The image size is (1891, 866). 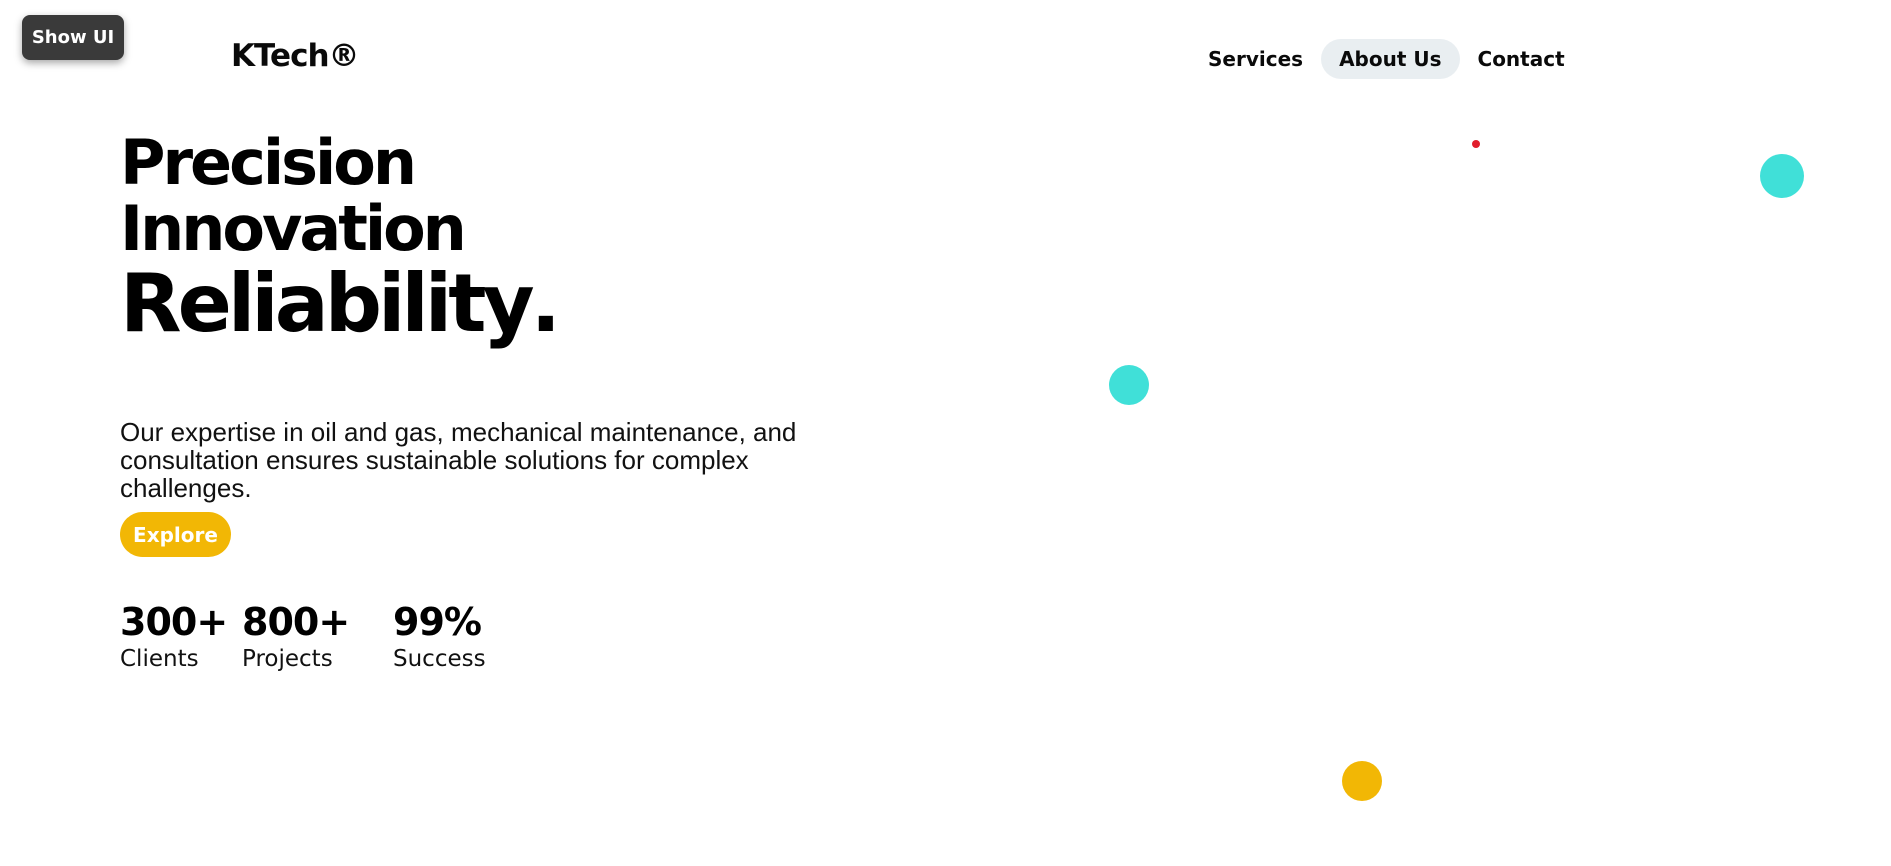 I want to click on red-dot-small, so click(x=1476, y=144).